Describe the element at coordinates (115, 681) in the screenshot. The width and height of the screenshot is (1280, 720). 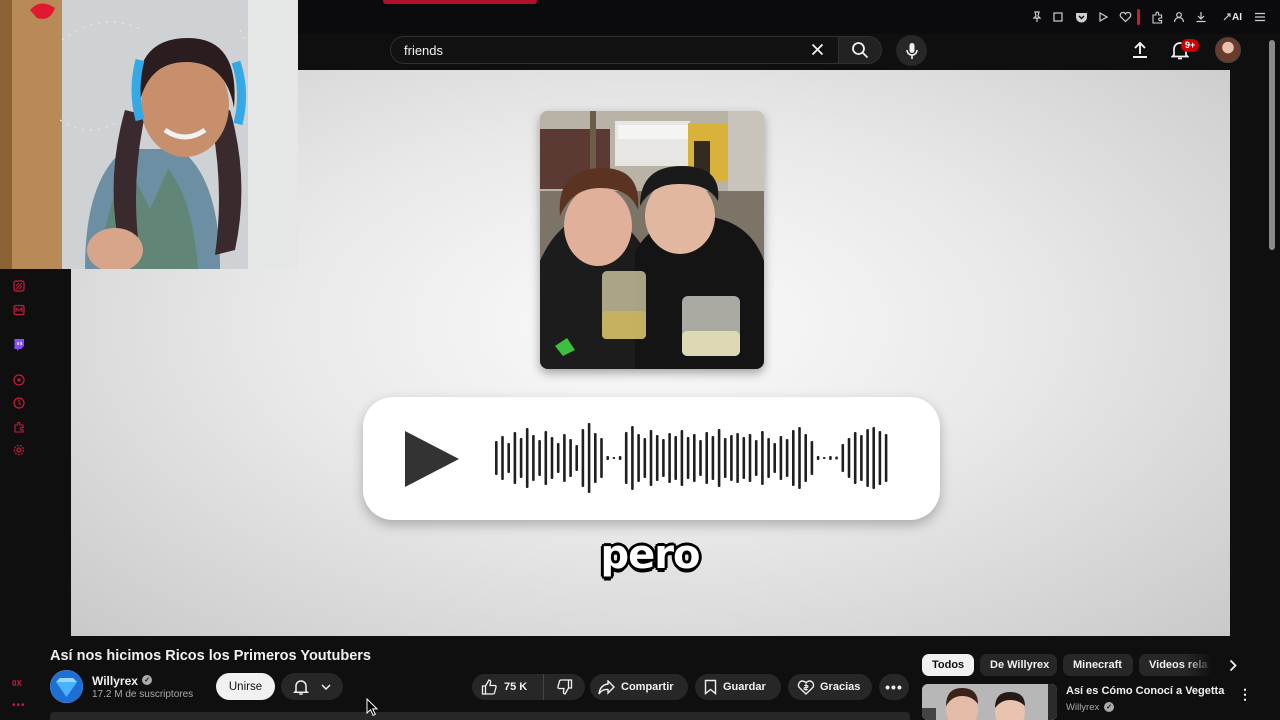
I see `channel-name: Willyrex` at that location.